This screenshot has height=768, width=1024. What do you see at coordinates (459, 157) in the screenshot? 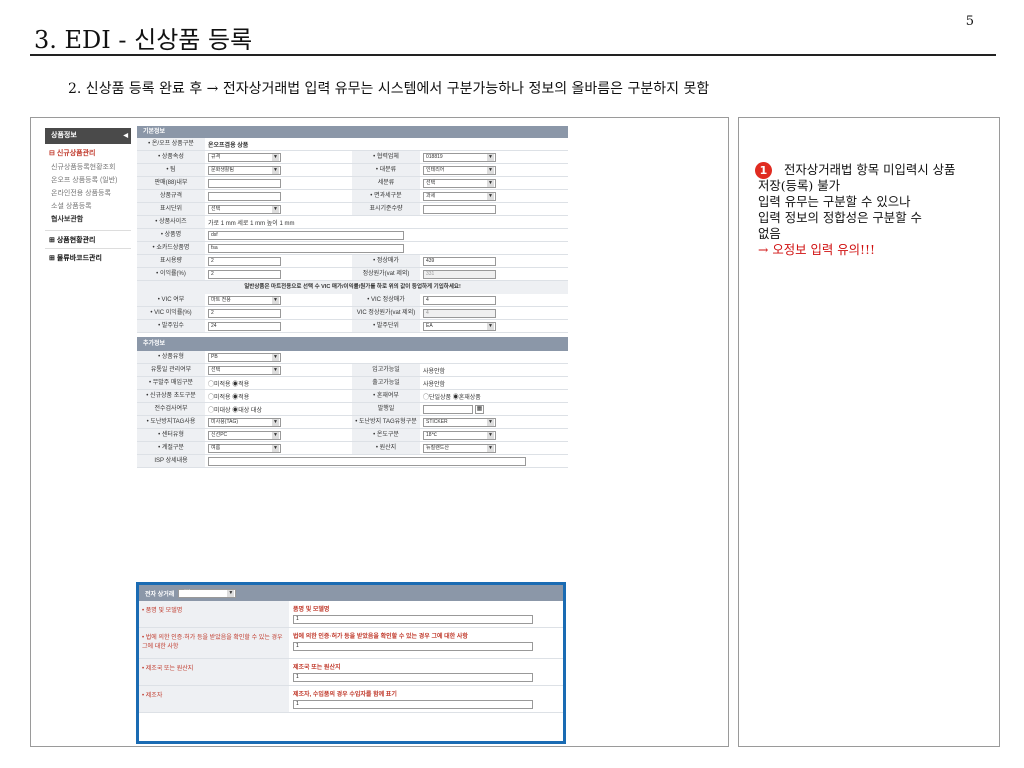
I see `vendor-select: 018819` at bounding box center [459, 157].